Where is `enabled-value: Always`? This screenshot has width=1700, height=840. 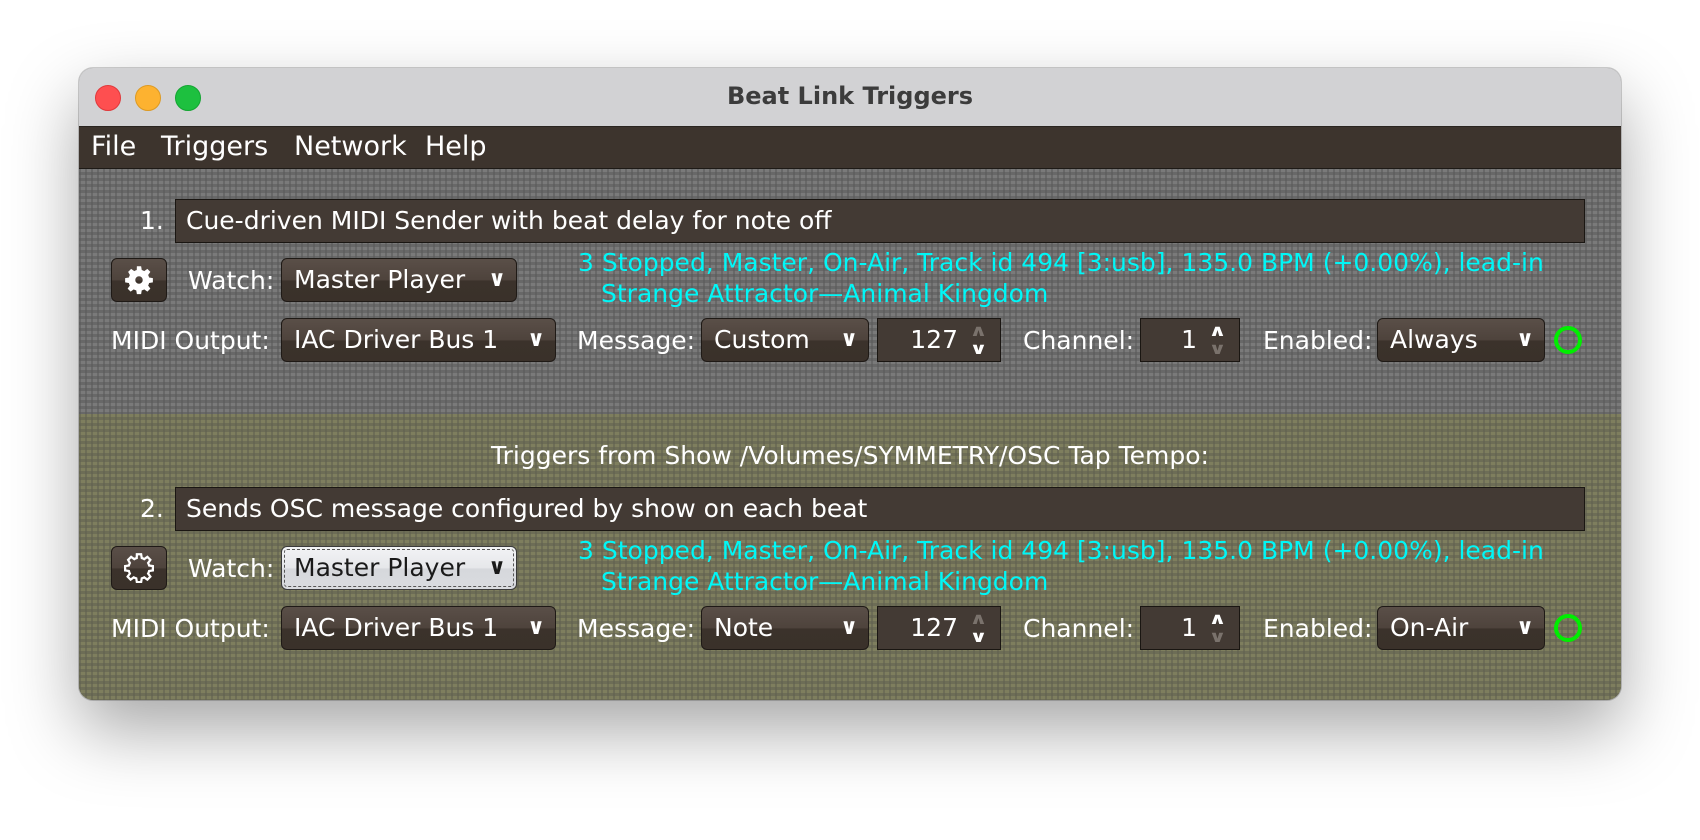 enabled-value: Always is located at coordinates (1434, 339).